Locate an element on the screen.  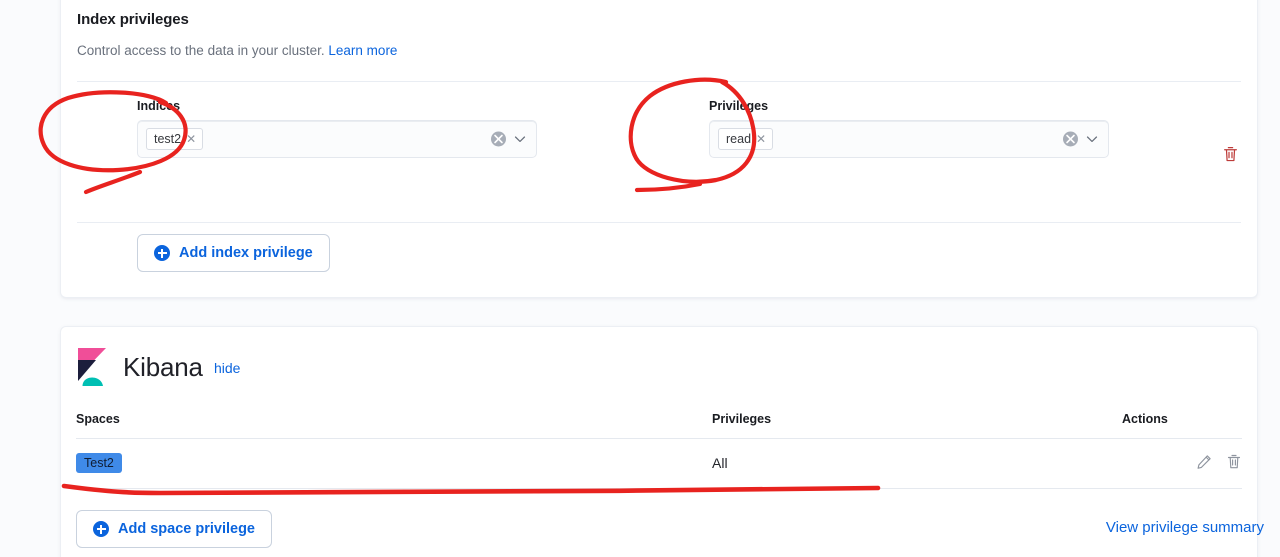
indices-pill: test2 ✕ is located at coordinates (175, 139).